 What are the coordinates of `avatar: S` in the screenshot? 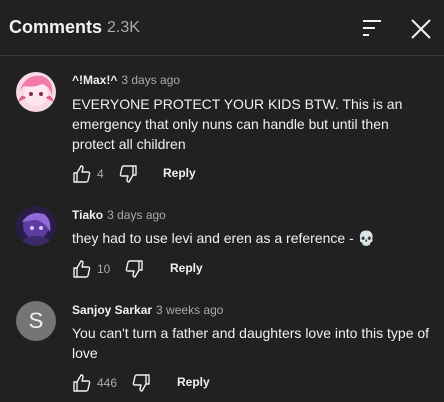 It's located at (36, 321).